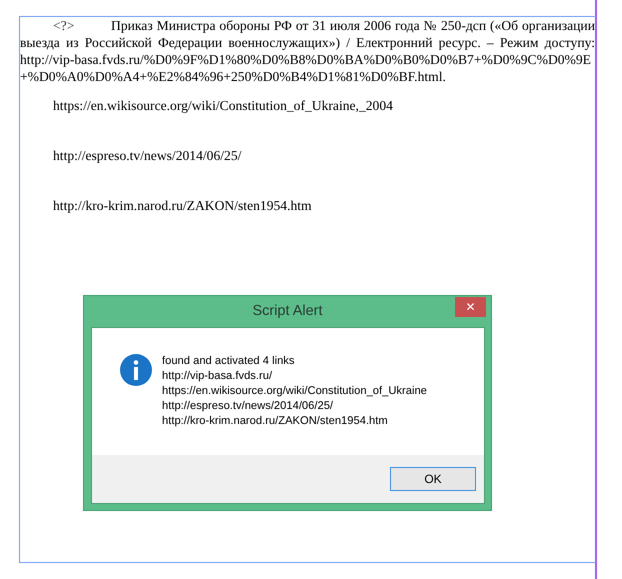 The height and width of the screenshot is (579, 622). What do you see at coordinates (136, 370) in the screenshot?
I see `info-icon` at bounding box center [136, 370].